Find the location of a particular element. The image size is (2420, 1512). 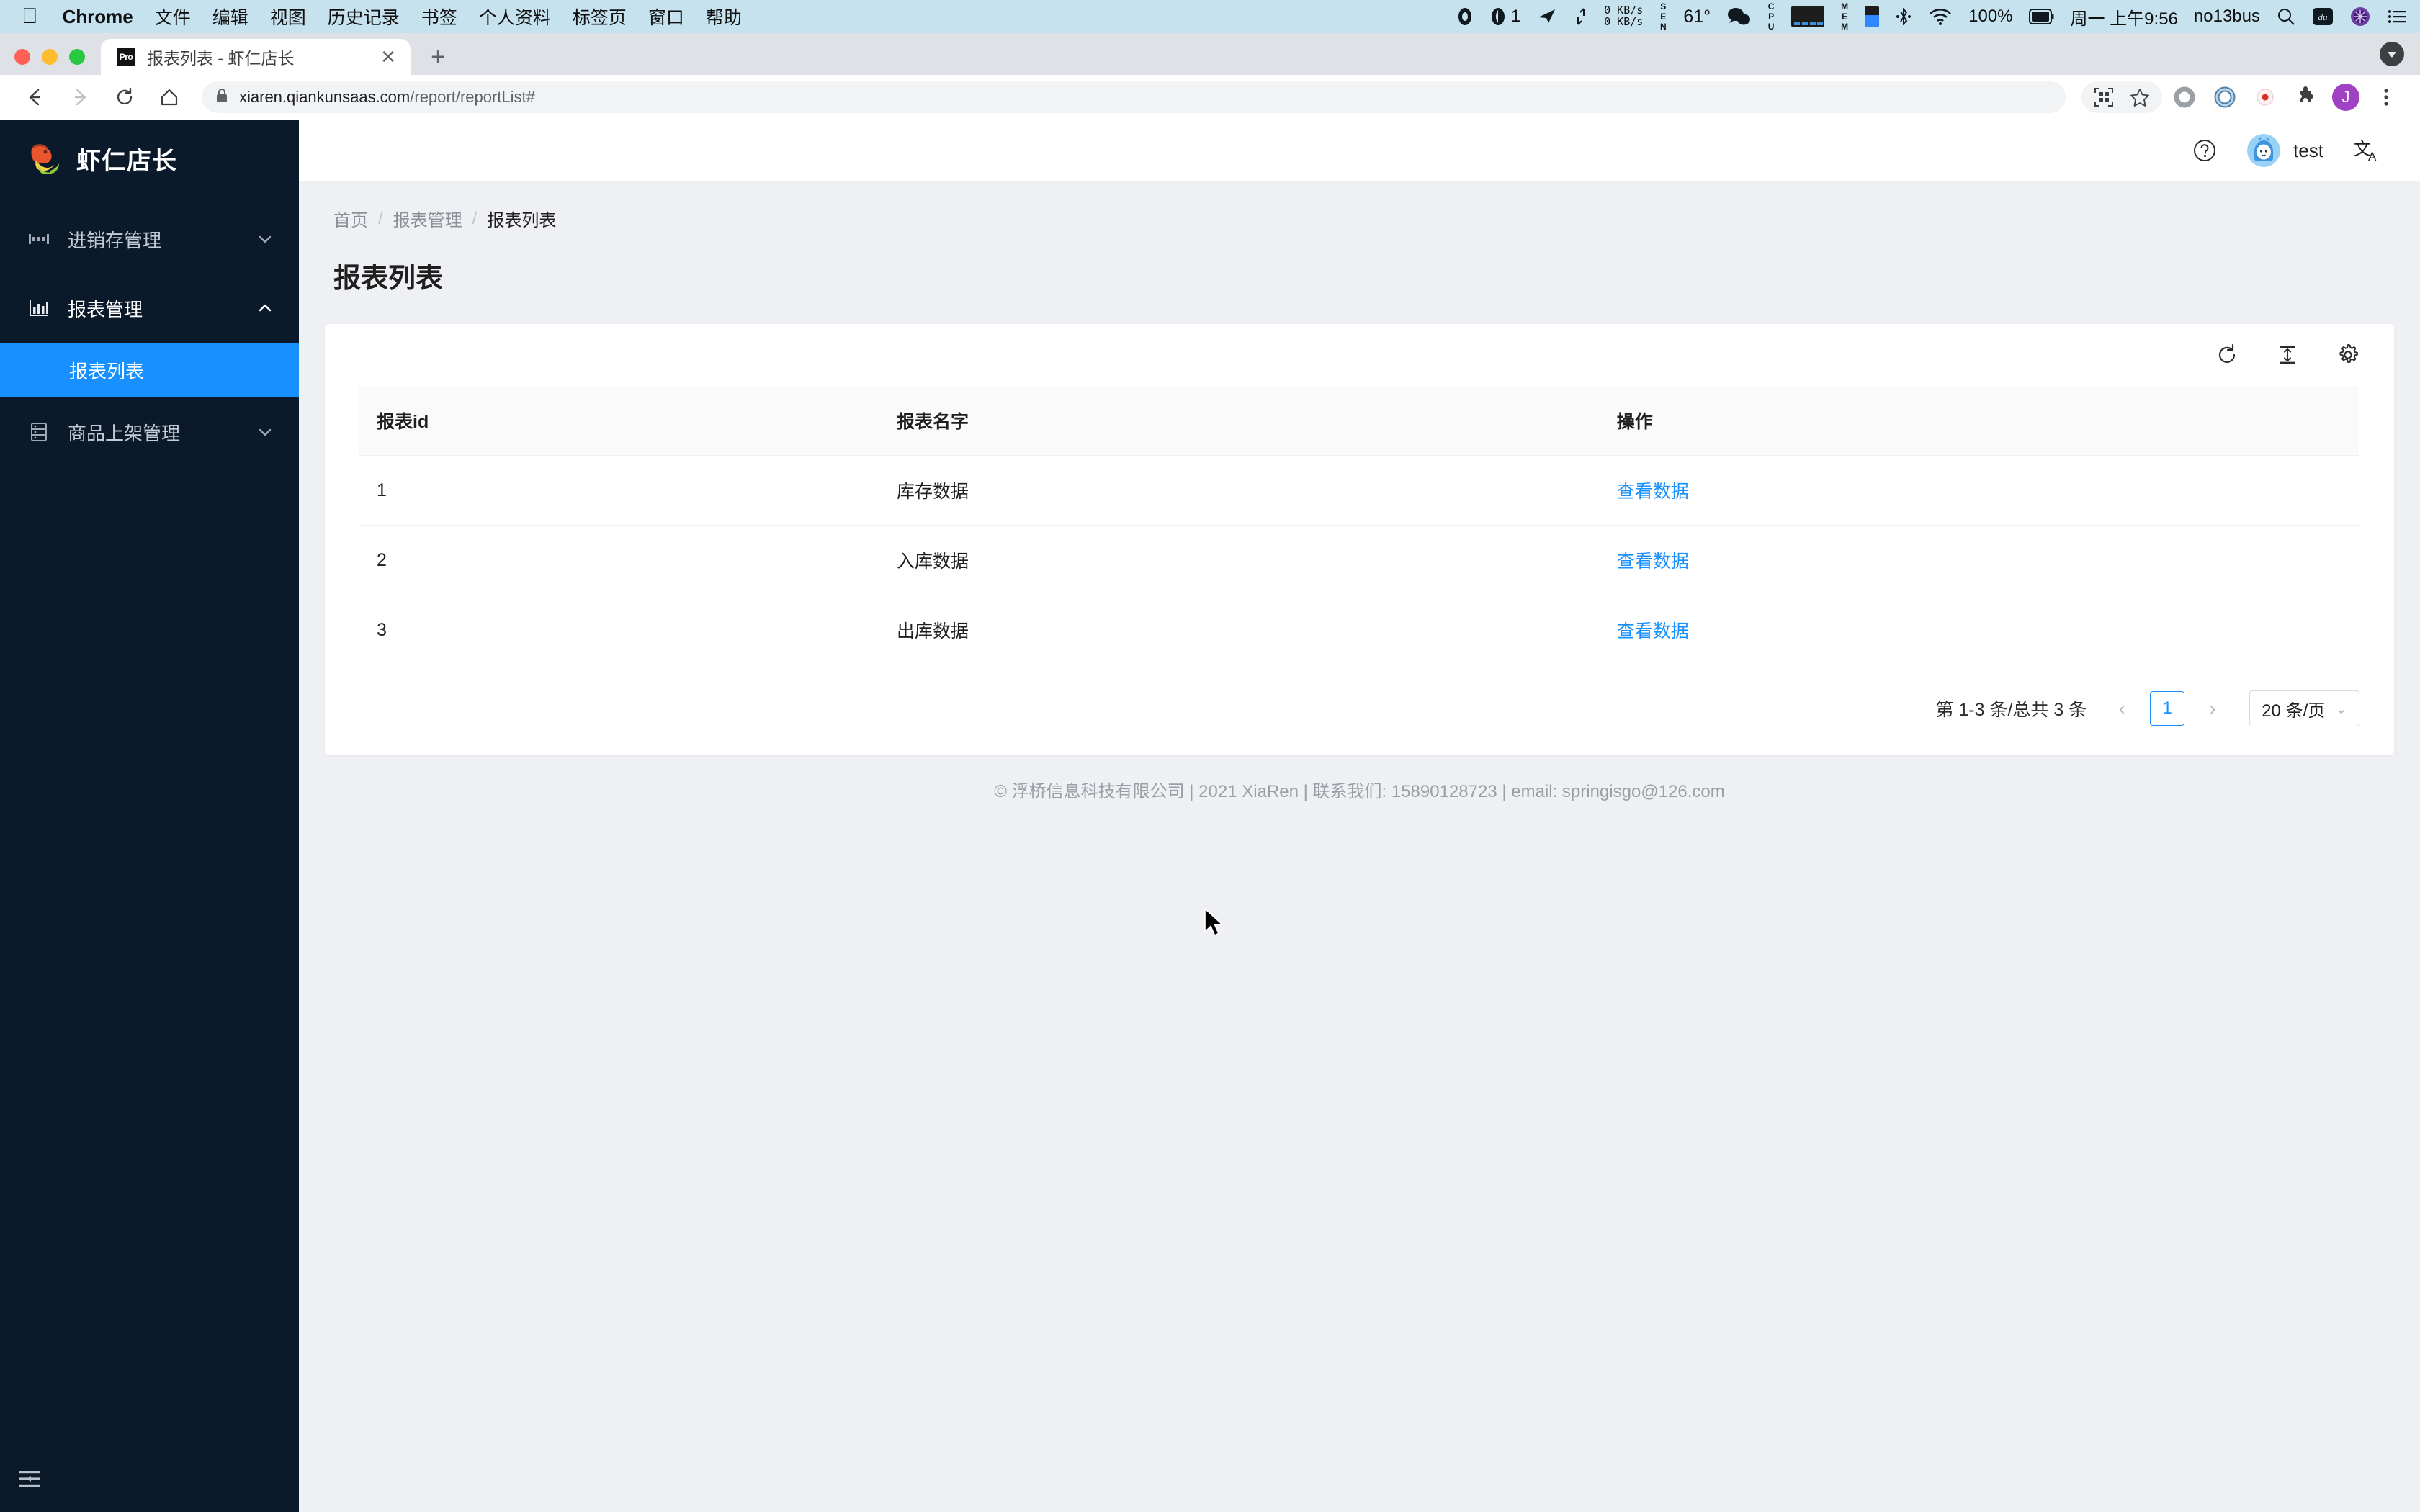

sidebar-item-report-list: 报表列表 is located at coordinates (149, 370).